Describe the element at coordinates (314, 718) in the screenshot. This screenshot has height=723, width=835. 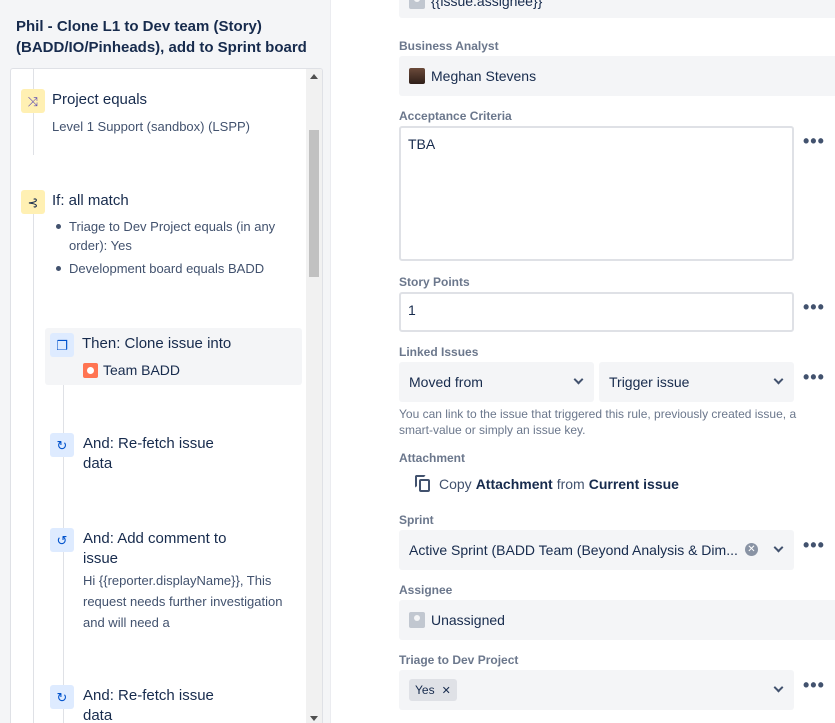
I see `scroll-down-icon` at that location.